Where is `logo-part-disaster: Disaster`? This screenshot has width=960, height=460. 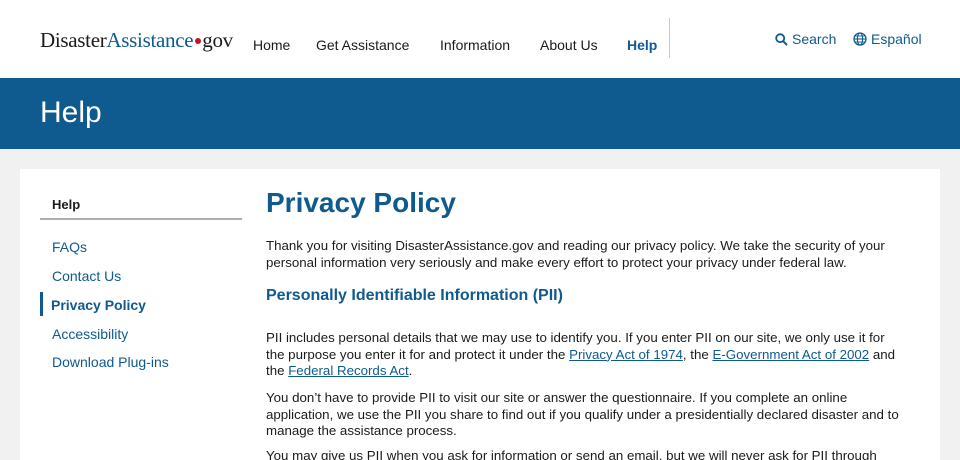 logo-part-disaster: Disaster is located at coordinates (73, 40).